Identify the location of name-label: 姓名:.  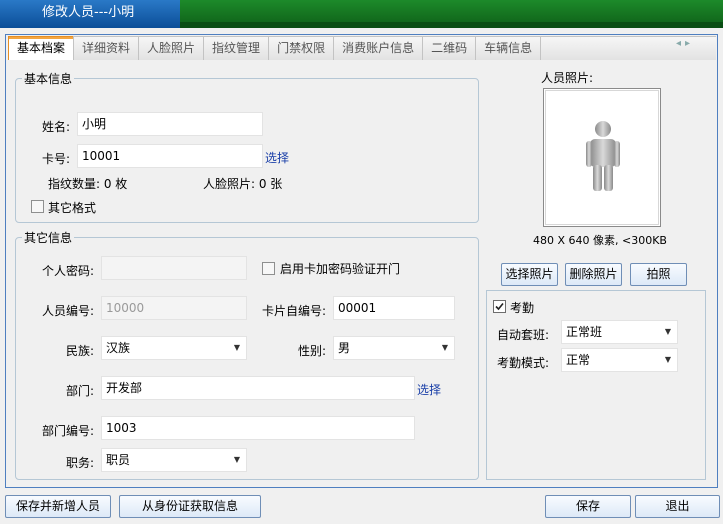
(55, 127).